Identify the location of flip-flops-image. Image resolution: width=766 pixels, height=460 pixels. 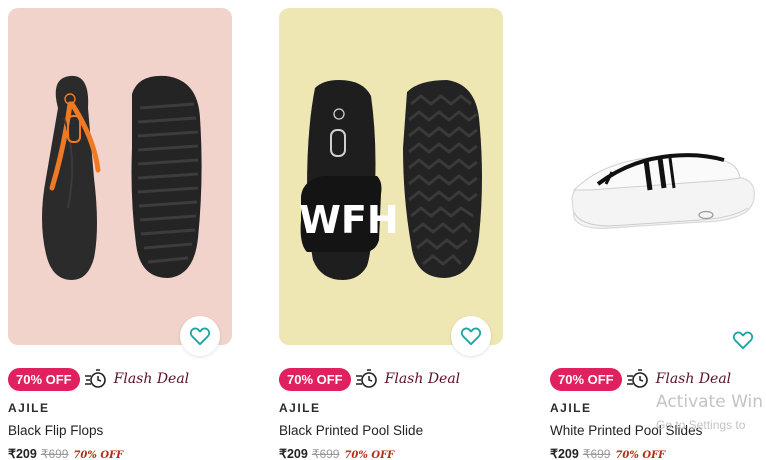
(122, 177).